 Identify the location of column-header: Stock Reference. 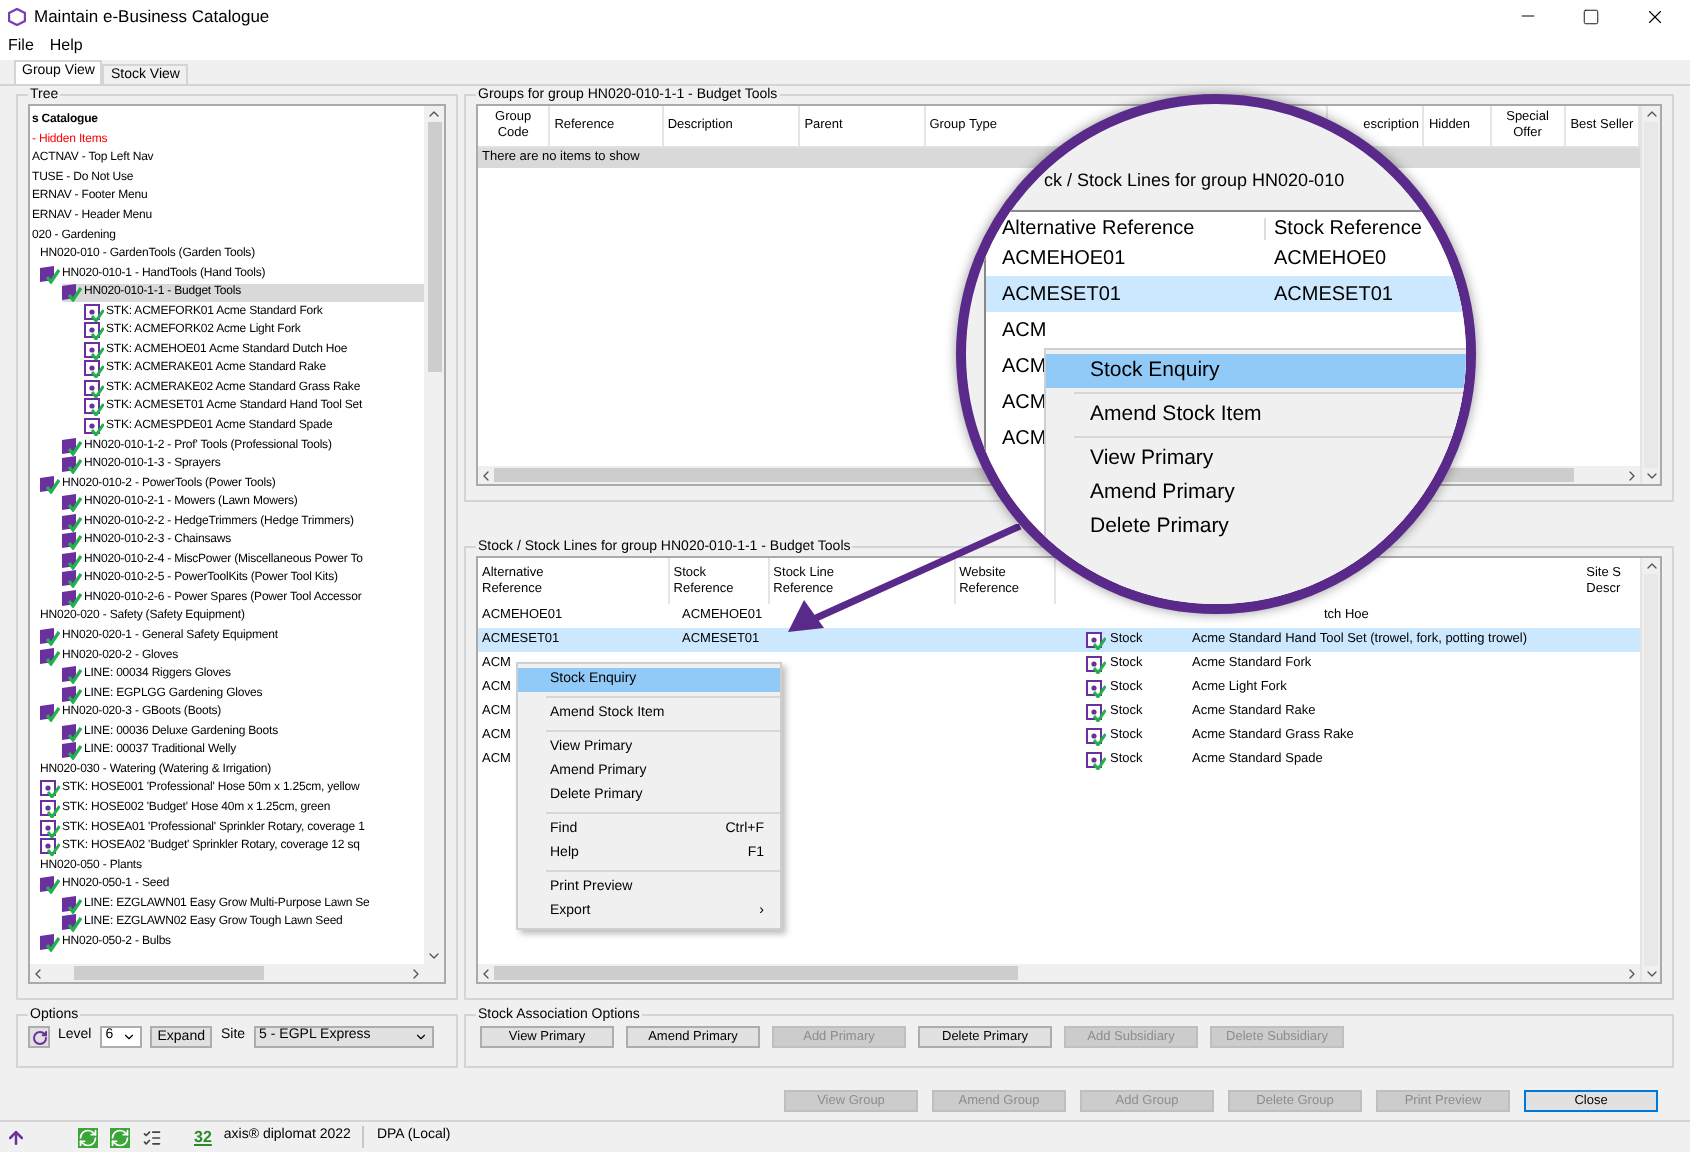
(1348, 229).